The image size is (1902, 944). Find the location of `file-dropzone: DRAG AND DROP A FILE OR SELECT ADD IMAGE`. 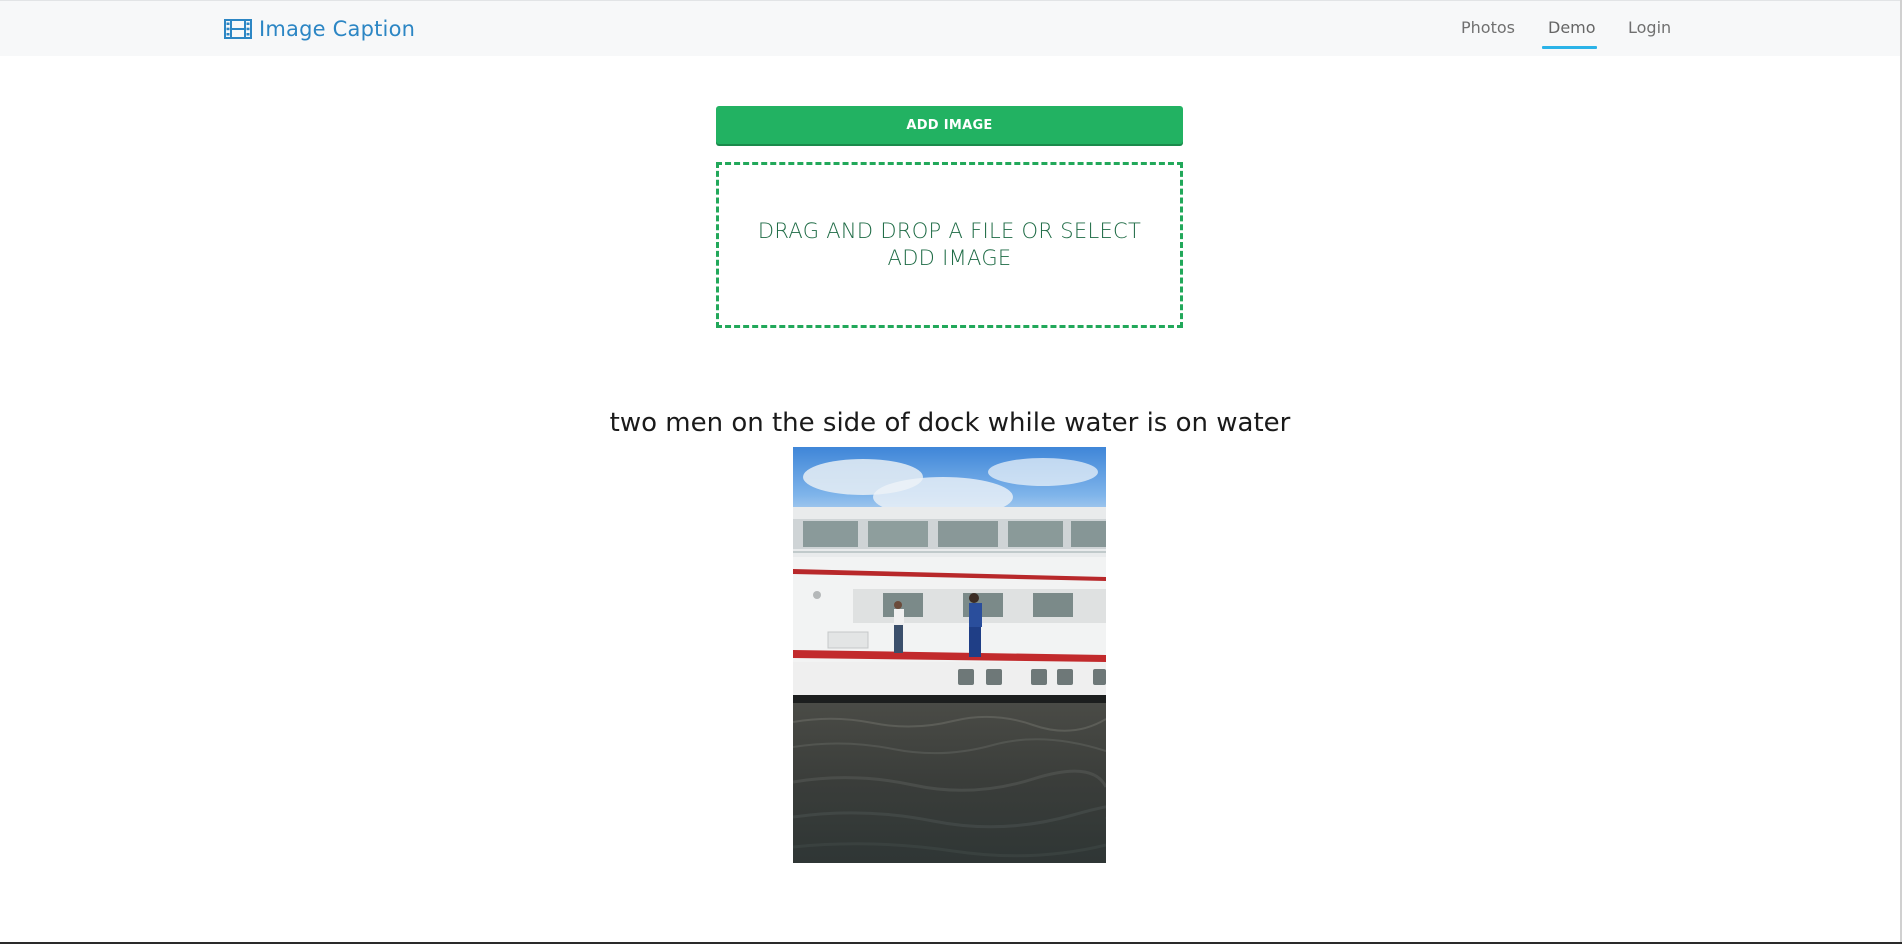

file-dropzone: DRAG AND DROP A FILE OR SELECT ADD IMAGE is located at coordinates (949, 245).